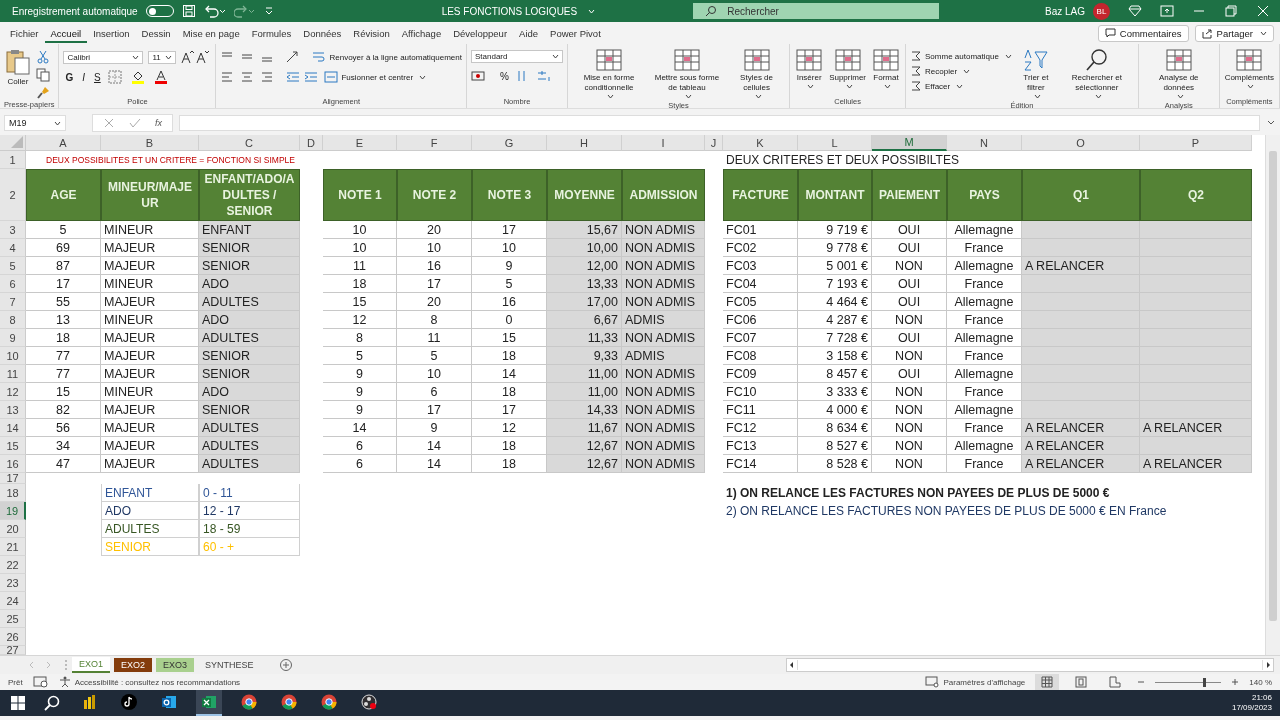 Image resolution: width=1280 pixels, height=720 pixels. Describe the element at coordinates (687, 73) in the screenshot. I see `ribbon-button: Mettre sous forme de tableau` at that location.